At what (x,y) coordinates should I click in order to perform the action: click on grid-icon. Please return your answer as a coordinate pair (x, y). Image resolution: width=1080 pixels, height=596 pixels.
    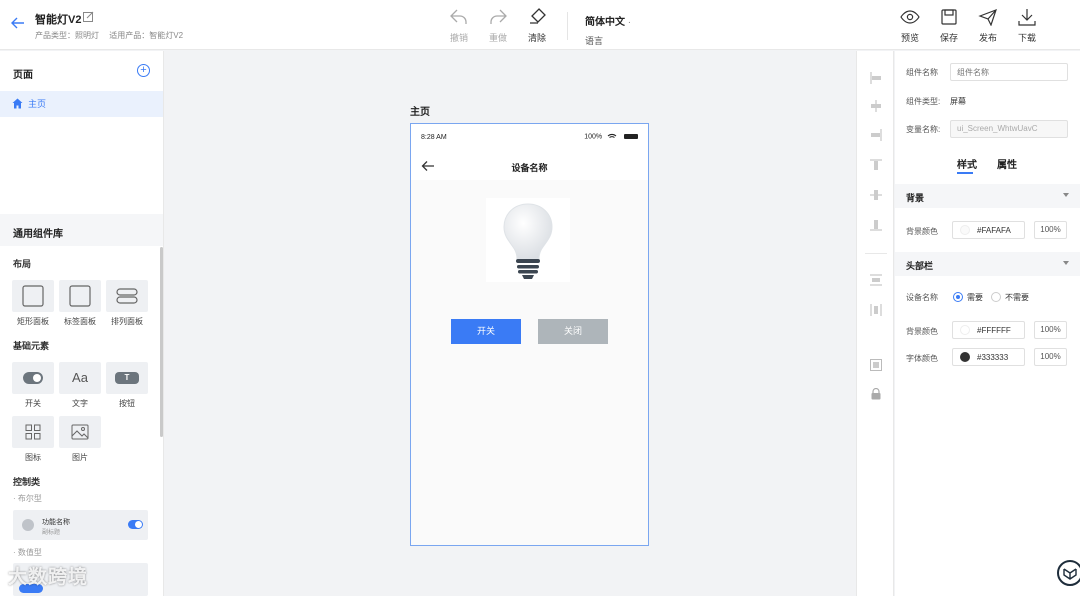
    Looking at the image, I should click on (33, 432).